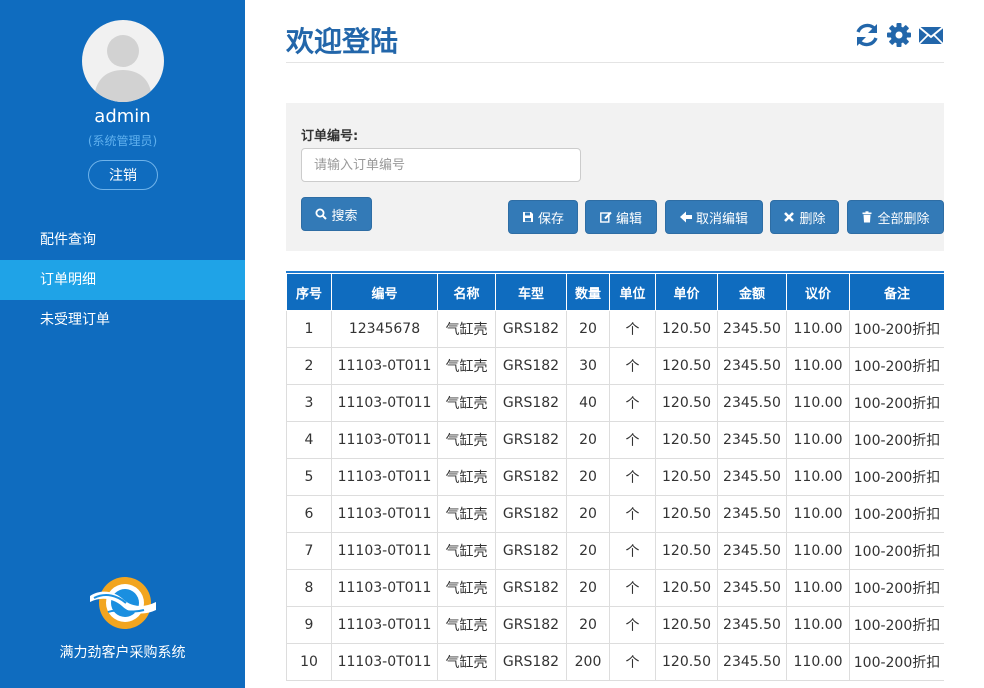 The image size is (984, 688). I want to click on search-panel: 订单编号: 搜索 保存 编辑 取消编辑 删除 全部删除, so click(615, 177).